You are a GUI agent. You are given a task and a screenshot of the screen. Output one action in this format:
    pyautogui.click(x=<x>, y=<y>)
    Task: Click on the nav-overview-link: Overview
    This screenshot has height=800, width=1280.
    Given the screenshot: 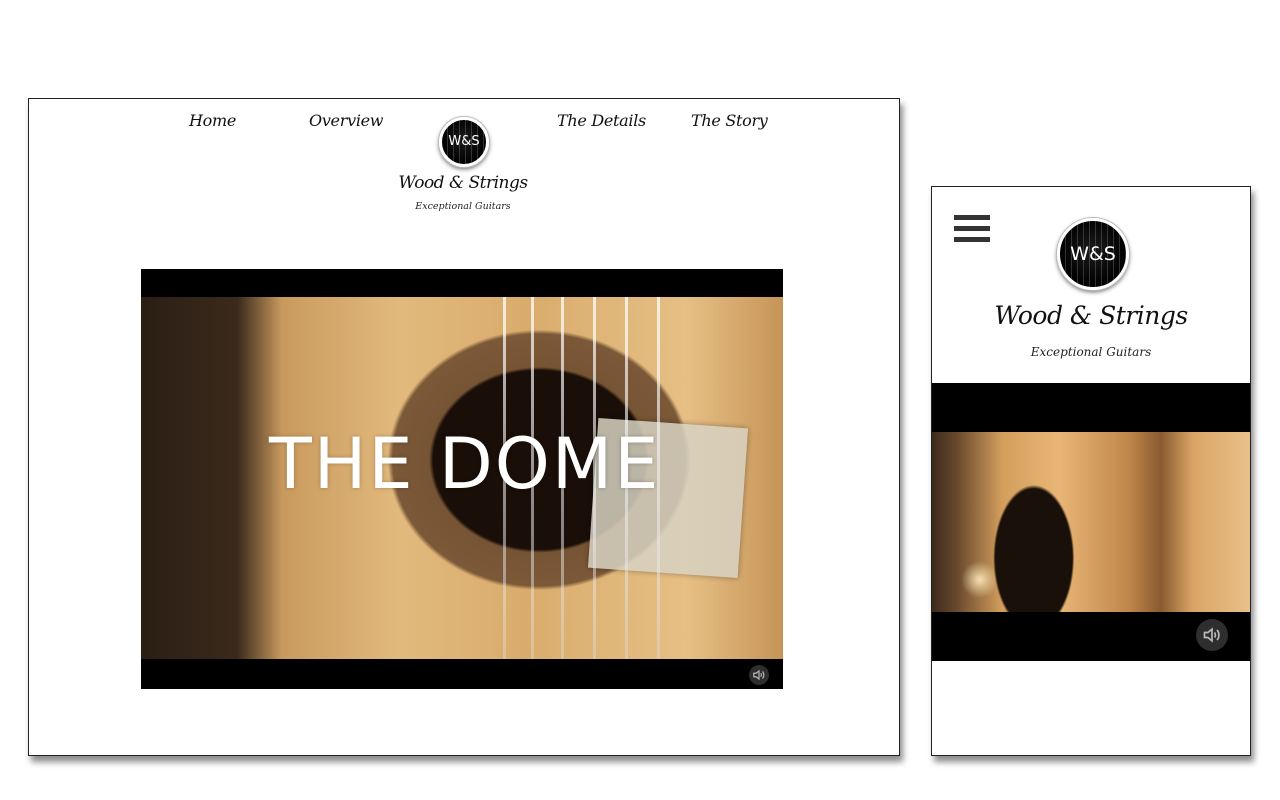 What is the action you would take?
    pyautogui.click(x=346, y=120)
    